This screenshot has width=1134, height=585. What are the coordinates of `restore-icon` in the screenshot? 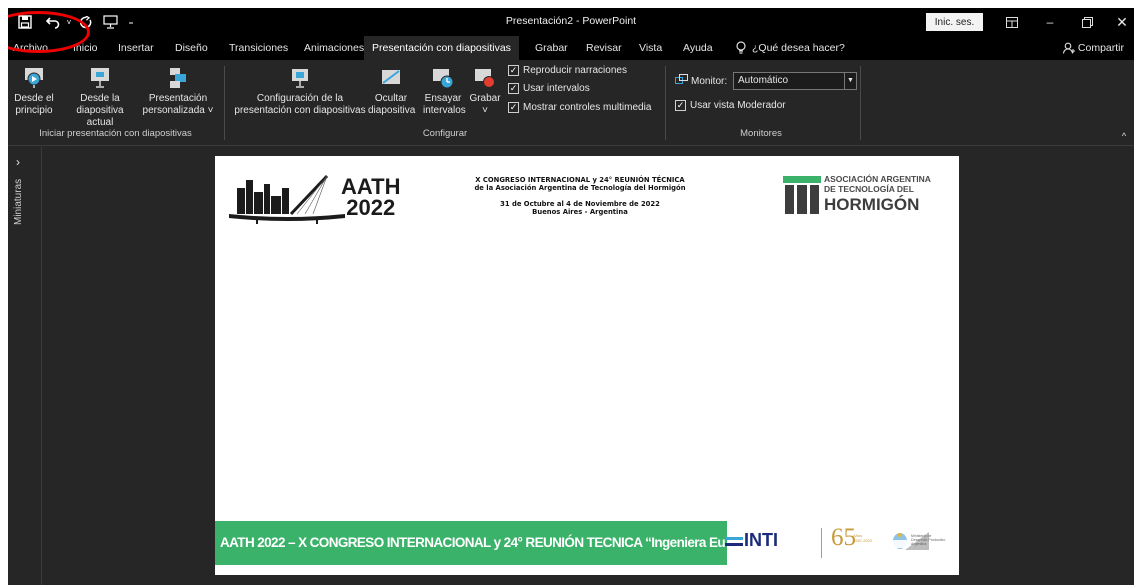 It's located at (1087, 22).